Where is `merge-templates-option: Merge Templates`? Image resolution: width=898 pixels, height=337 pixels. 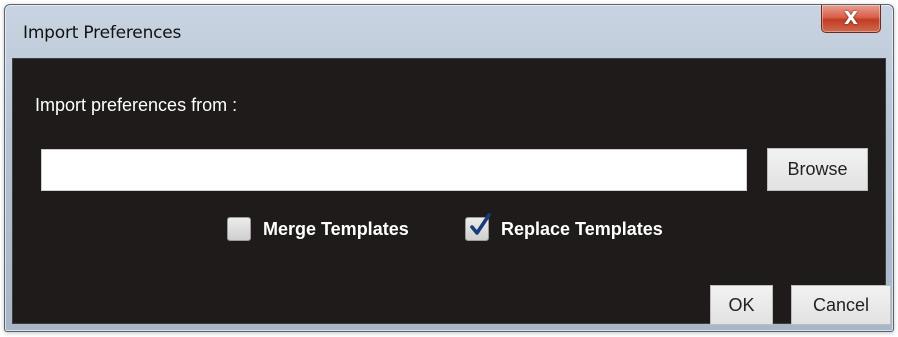 merge-templates-option: Merge Templates is located at coordinates (318, 229).